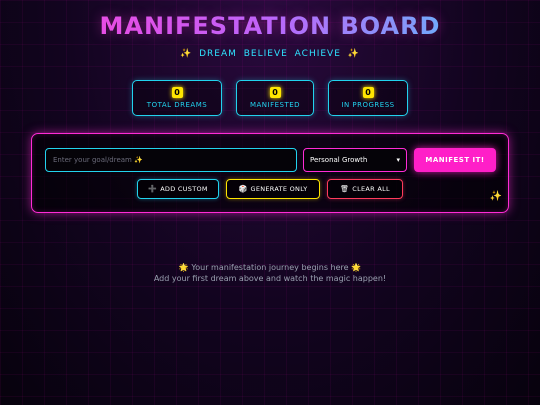  What do you see at coordinates (368, 105) in the screenshot?
I see `stat-in-progress-label: IN PROGRESS` at bounding box center [368, 105].